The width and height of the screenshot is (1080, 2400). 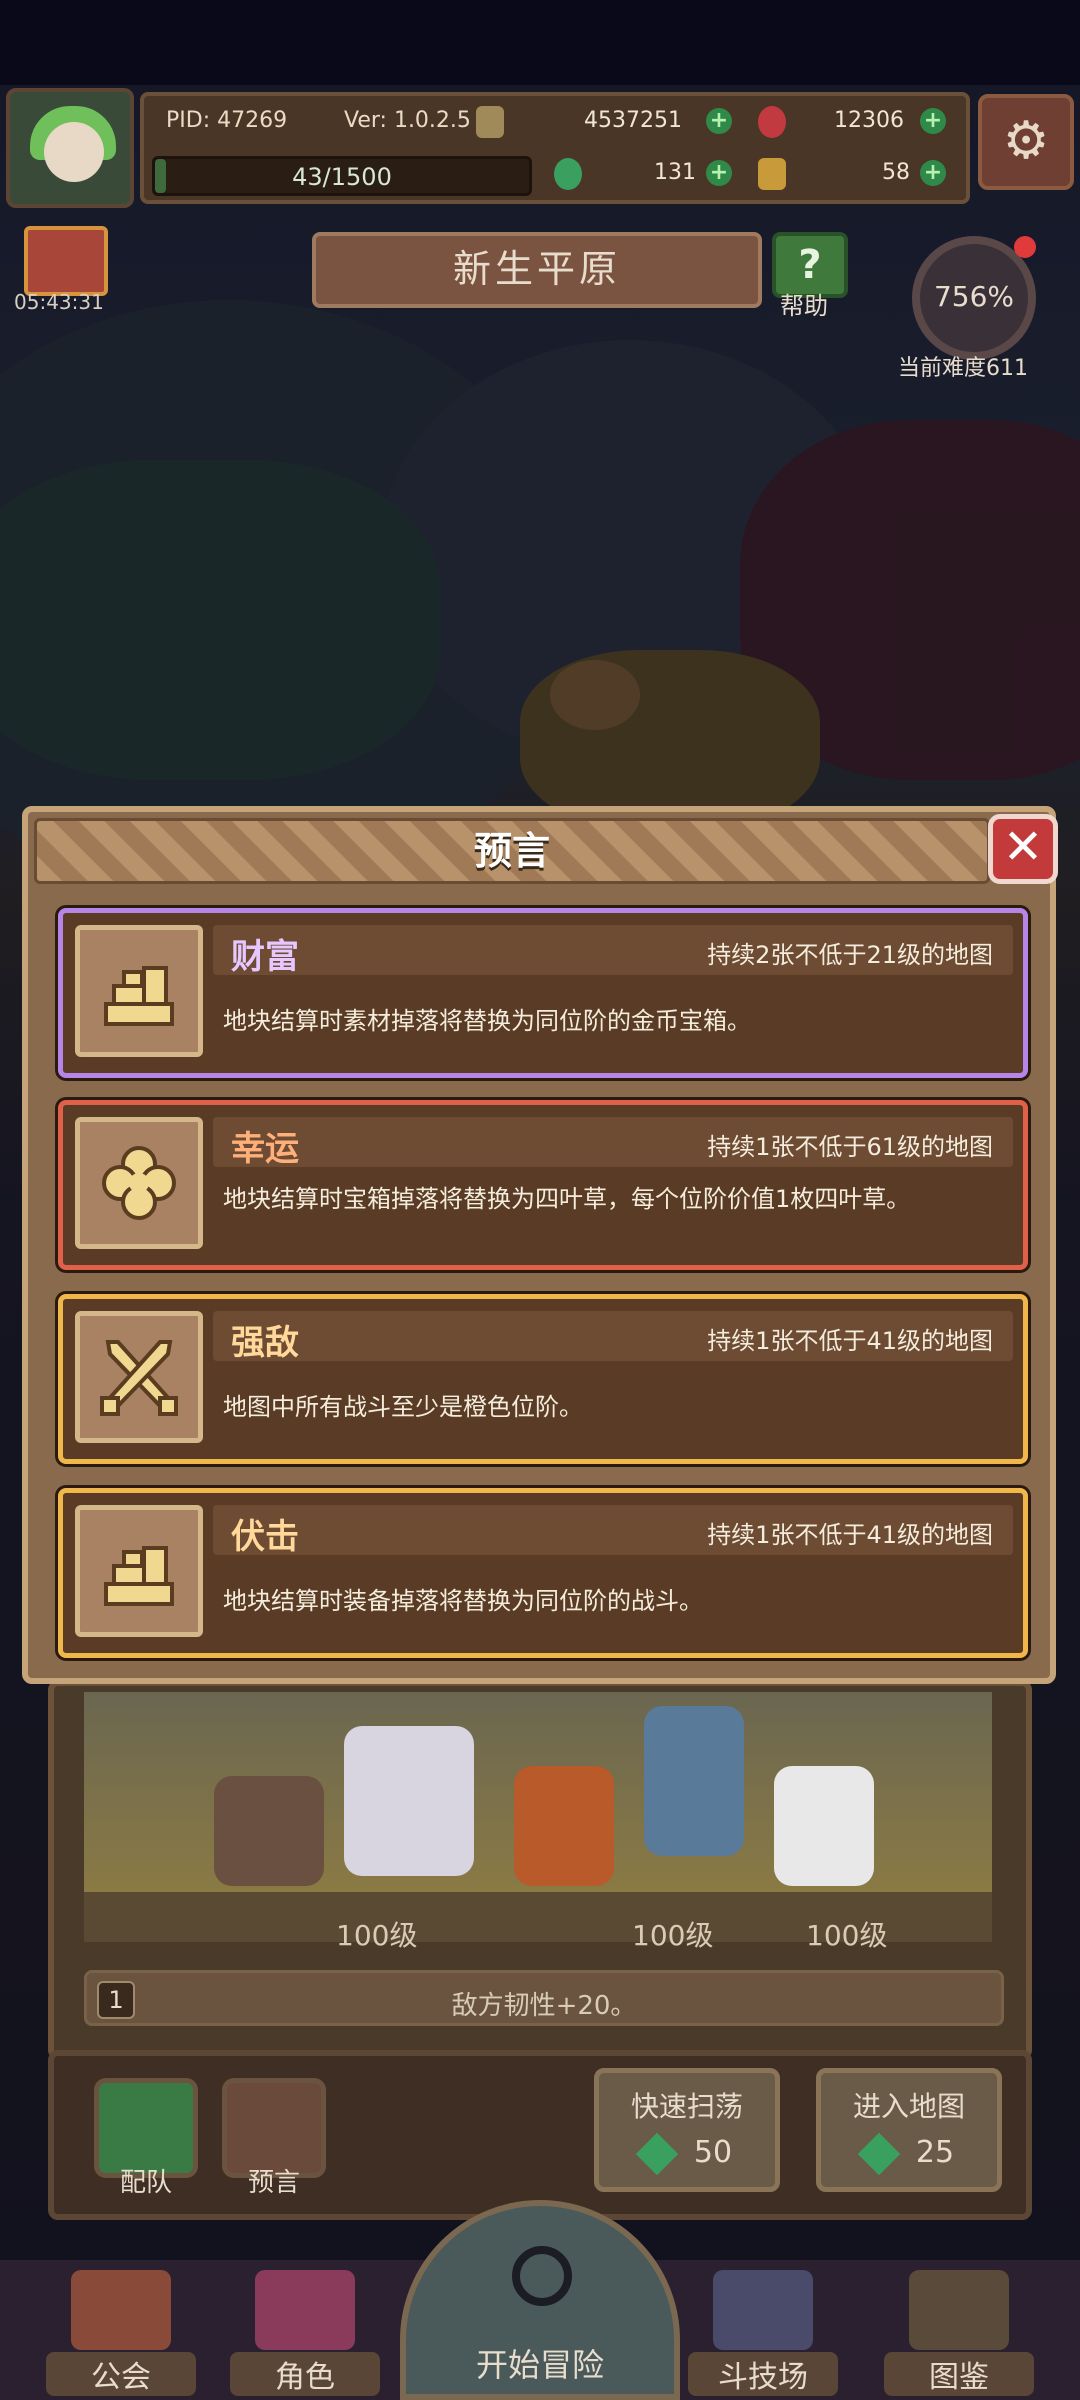 I want to click on modal-header: 预言, so click(x=512, y=851).